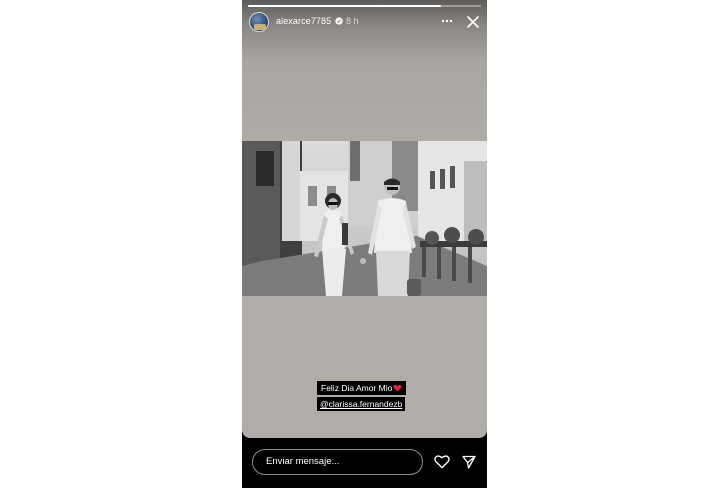 The width and height of the screenshot is (728, 488). I want to click on avatar, so click(259, 22).